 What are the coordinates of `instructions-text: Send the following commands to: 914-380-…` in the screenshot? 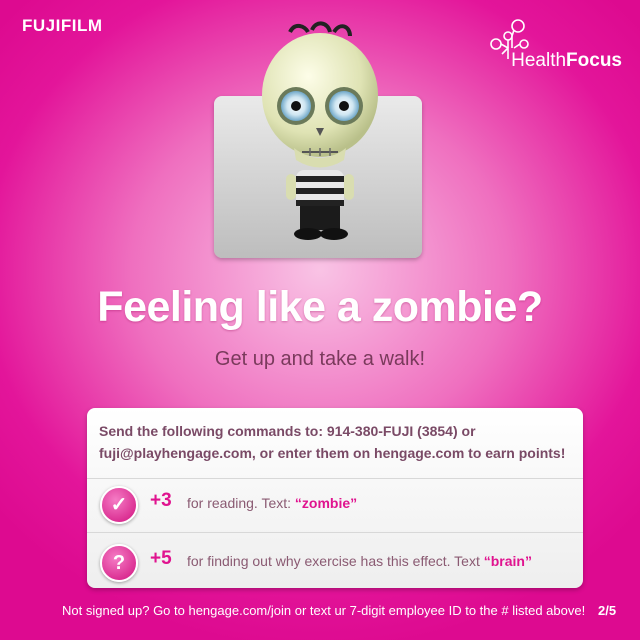 It's located at (332, 442).